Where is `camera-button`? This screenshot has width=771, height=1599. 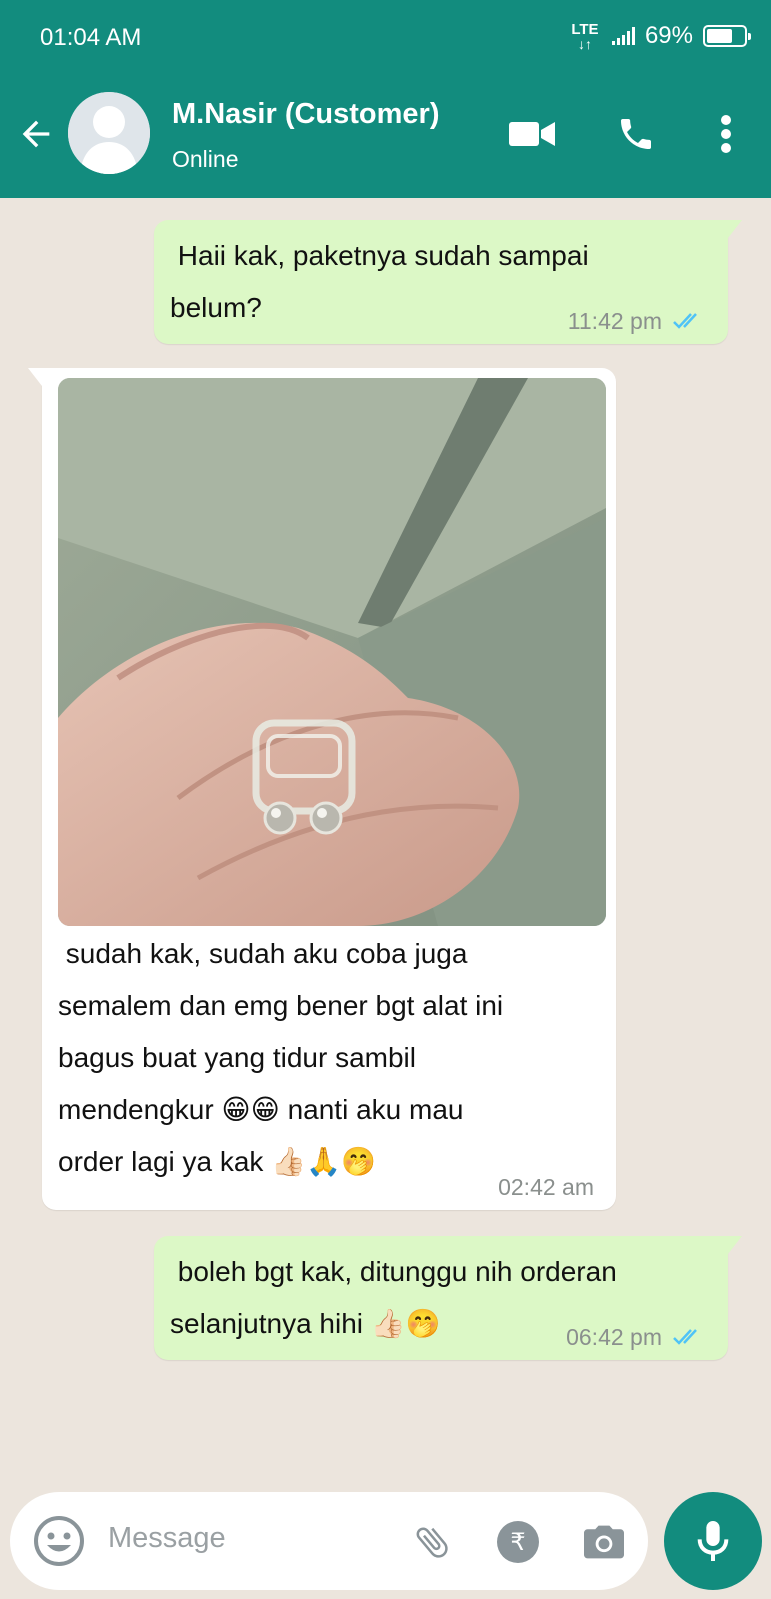
camera-button is located at coordinates (604, 1542).